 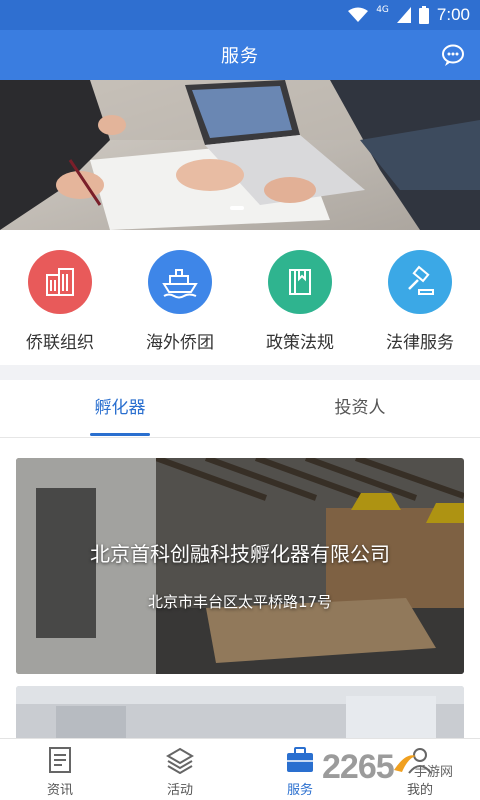 I want to click on news-icon, so click(x=60, y=760).